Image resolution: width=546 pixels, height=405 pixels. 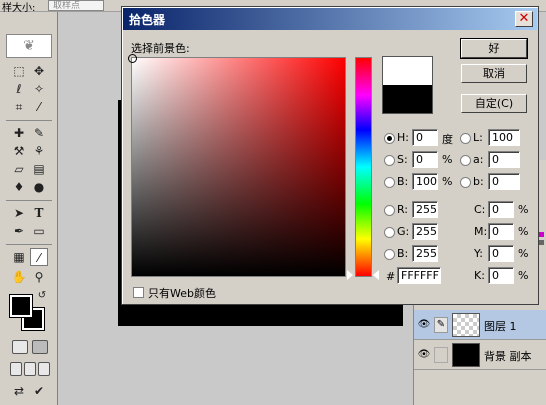 What do you see at coordinates (524, 19) in the screenshot?
I see `close-icon: ✕` at bounding box center [524, 19].